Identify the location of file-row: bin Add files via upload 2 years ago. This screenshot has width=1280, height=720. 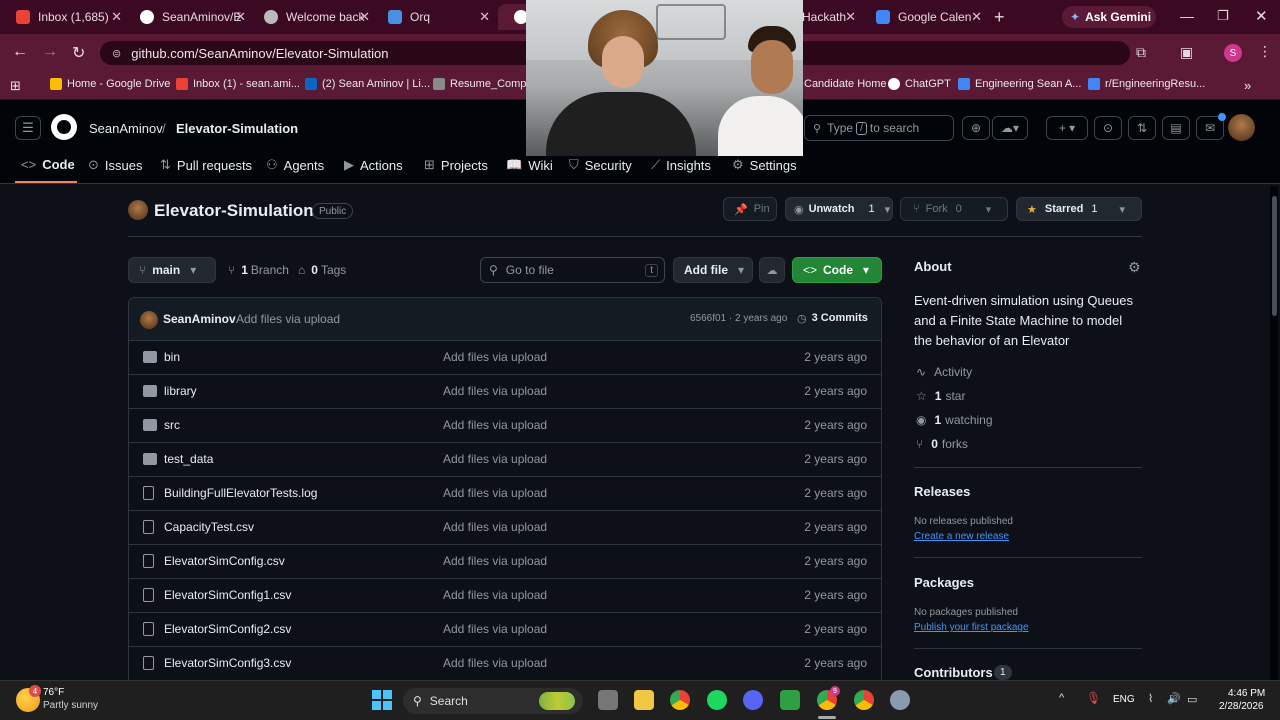
(505, 358).